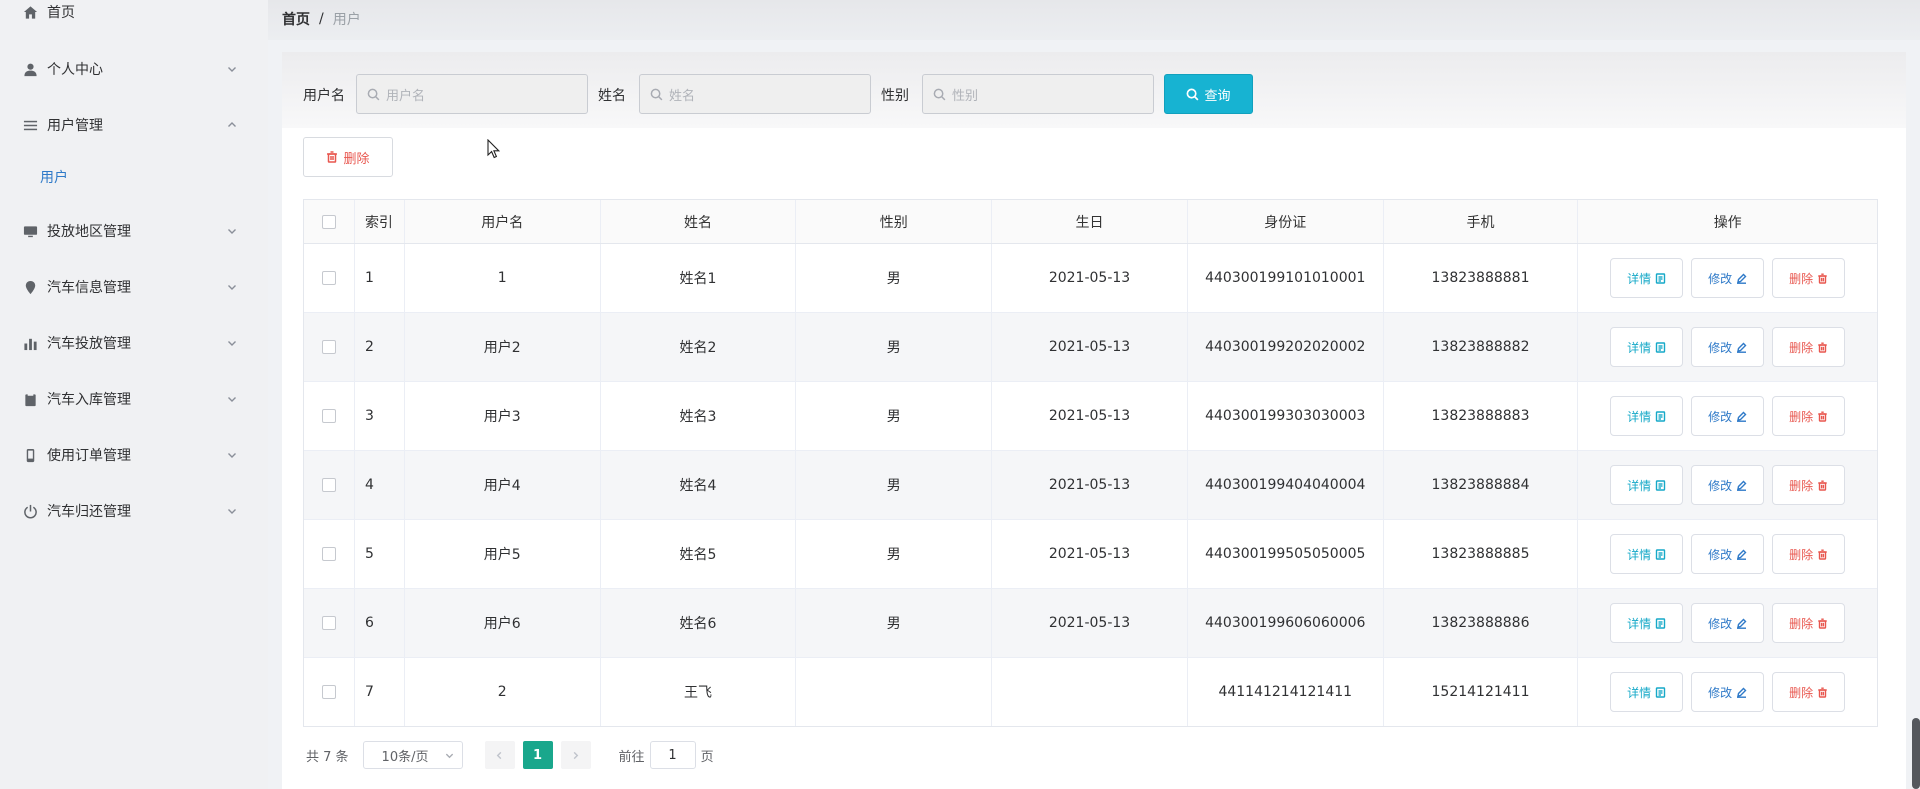  Describe the element at coordinates (499, 755) in the screenshot. I see `prev-page-button` at that location.